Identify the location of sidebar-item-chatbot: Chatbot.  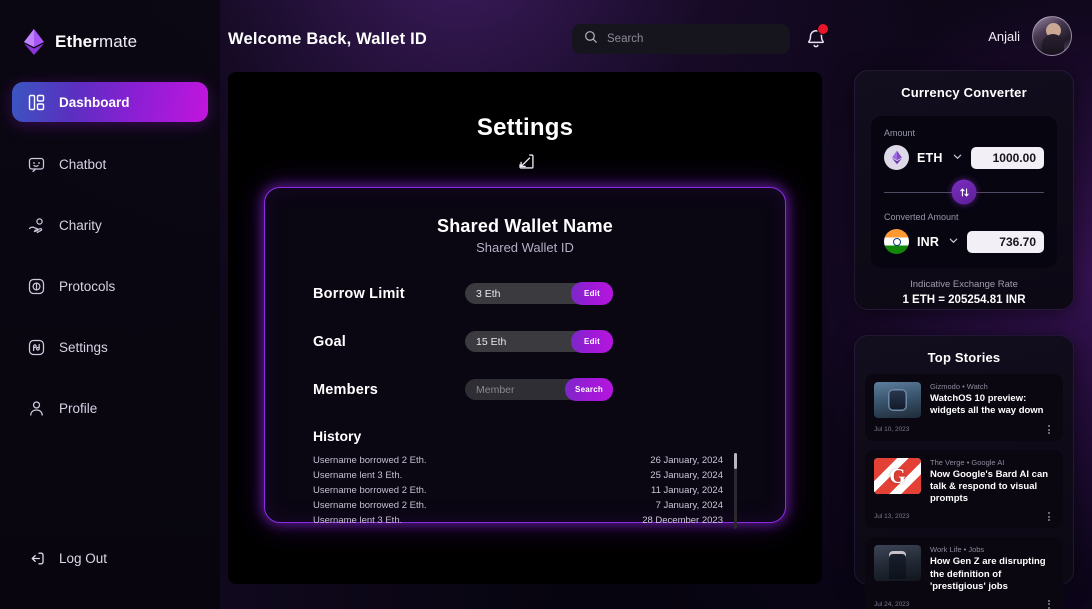
(110, 164).